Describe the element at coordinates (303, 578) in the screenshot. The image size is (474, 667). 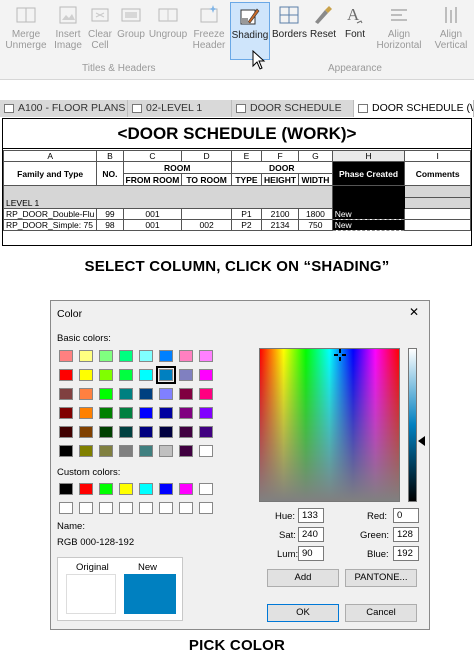
I see `add-button: Add` at that location.